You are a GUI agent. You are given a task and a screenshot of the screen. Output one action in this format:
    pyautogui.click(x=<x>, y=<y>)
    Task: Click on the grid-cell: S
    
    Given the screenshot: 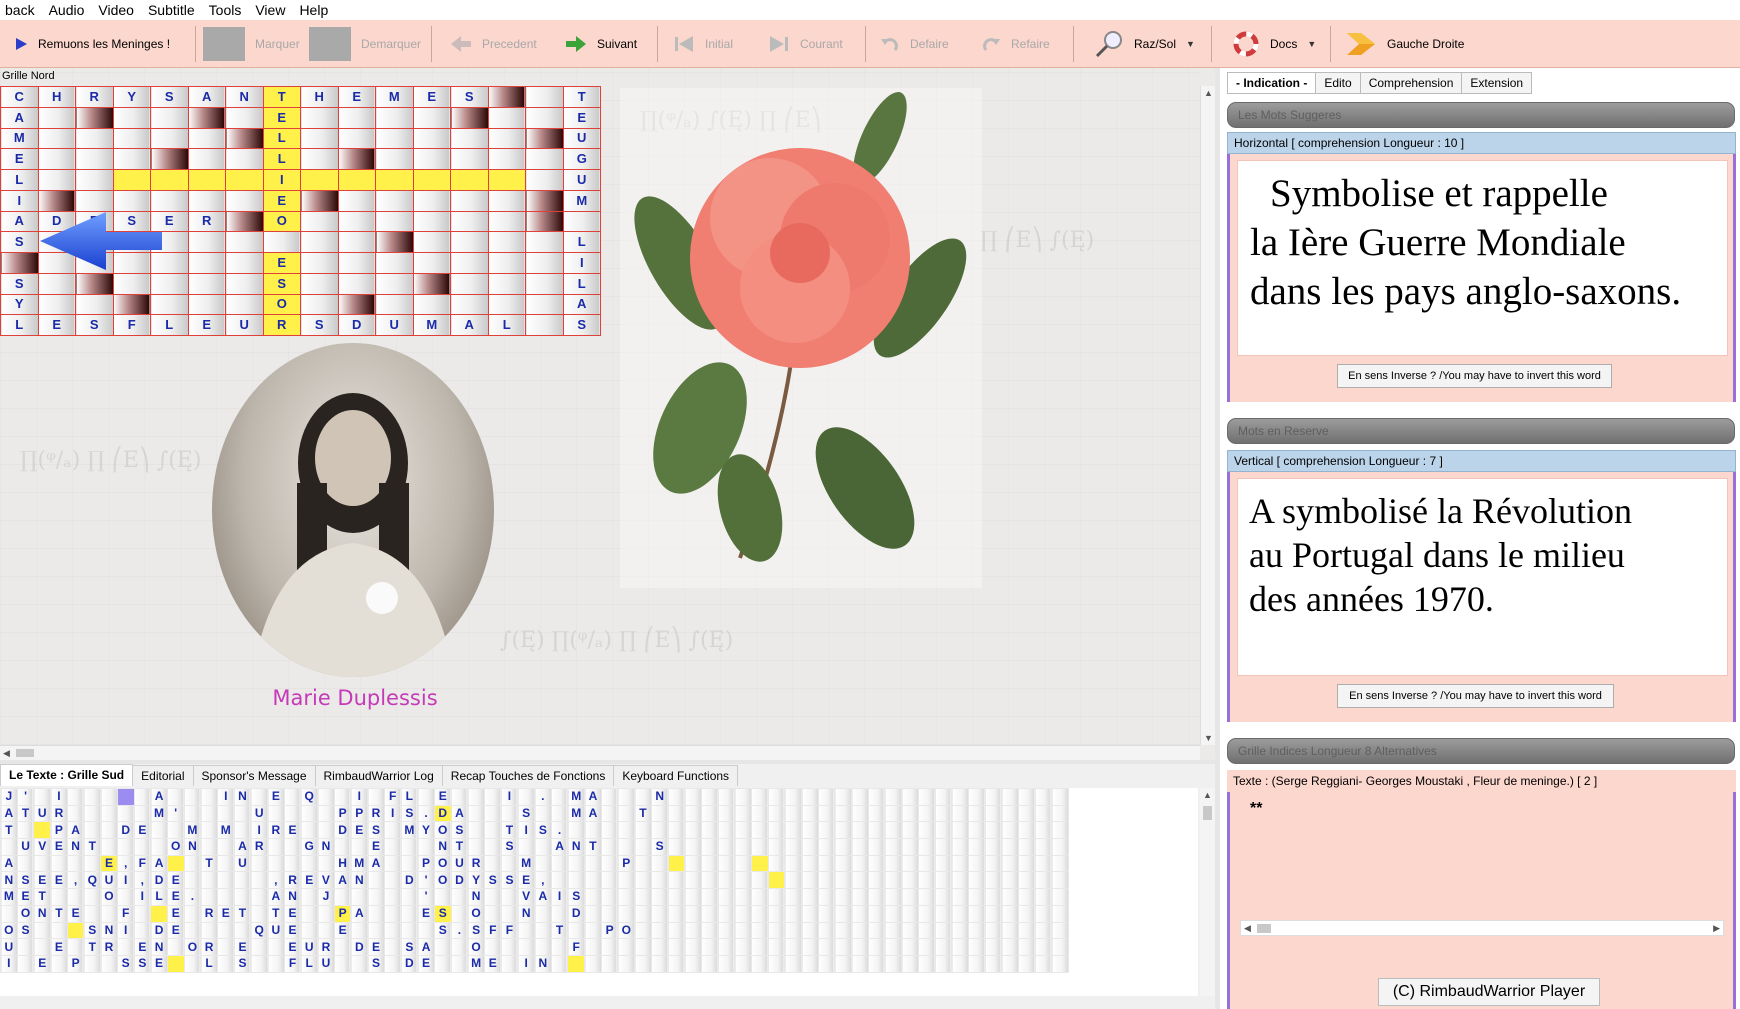 What is the action you would take?
    pyautogui.click(x=92, y=930)
    